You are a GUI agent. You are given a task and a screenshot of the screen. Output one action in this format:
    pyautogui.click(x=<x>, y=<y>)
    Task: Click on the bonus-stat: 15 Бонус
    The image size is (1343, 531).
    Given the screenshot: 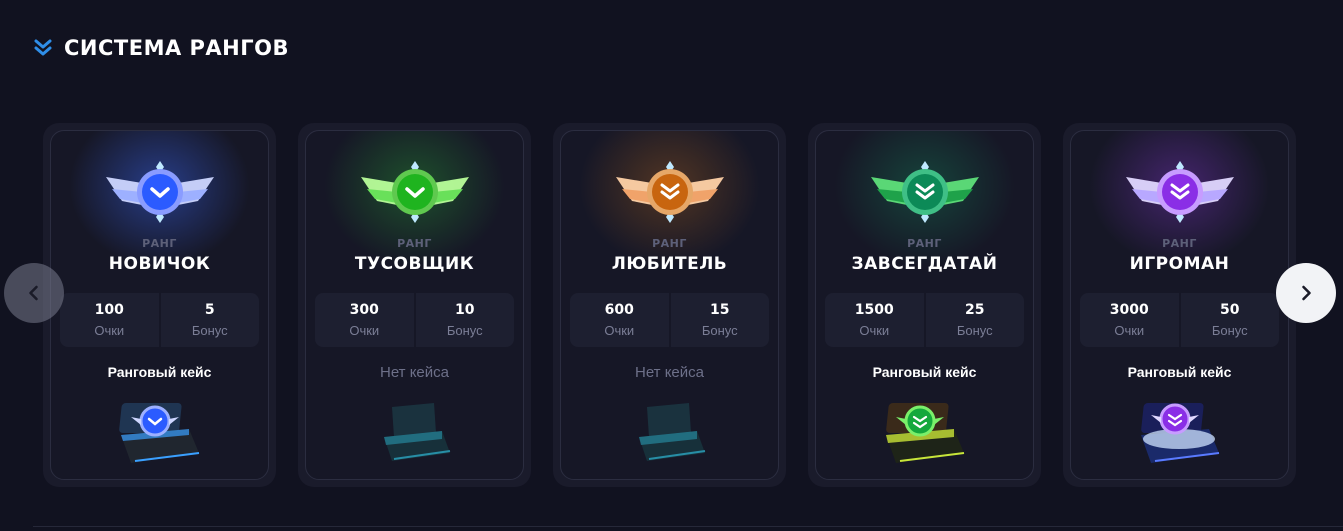 What is the action you would take?
    pyautogui.click(x=719, y=320)
    